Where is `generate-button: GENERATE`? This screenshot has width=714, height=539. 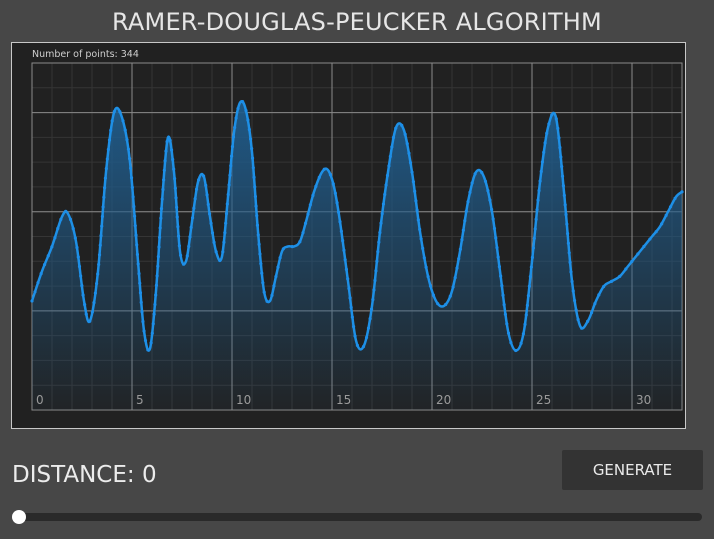 generate-button: GENERATE is located at coordinates (632, 470).